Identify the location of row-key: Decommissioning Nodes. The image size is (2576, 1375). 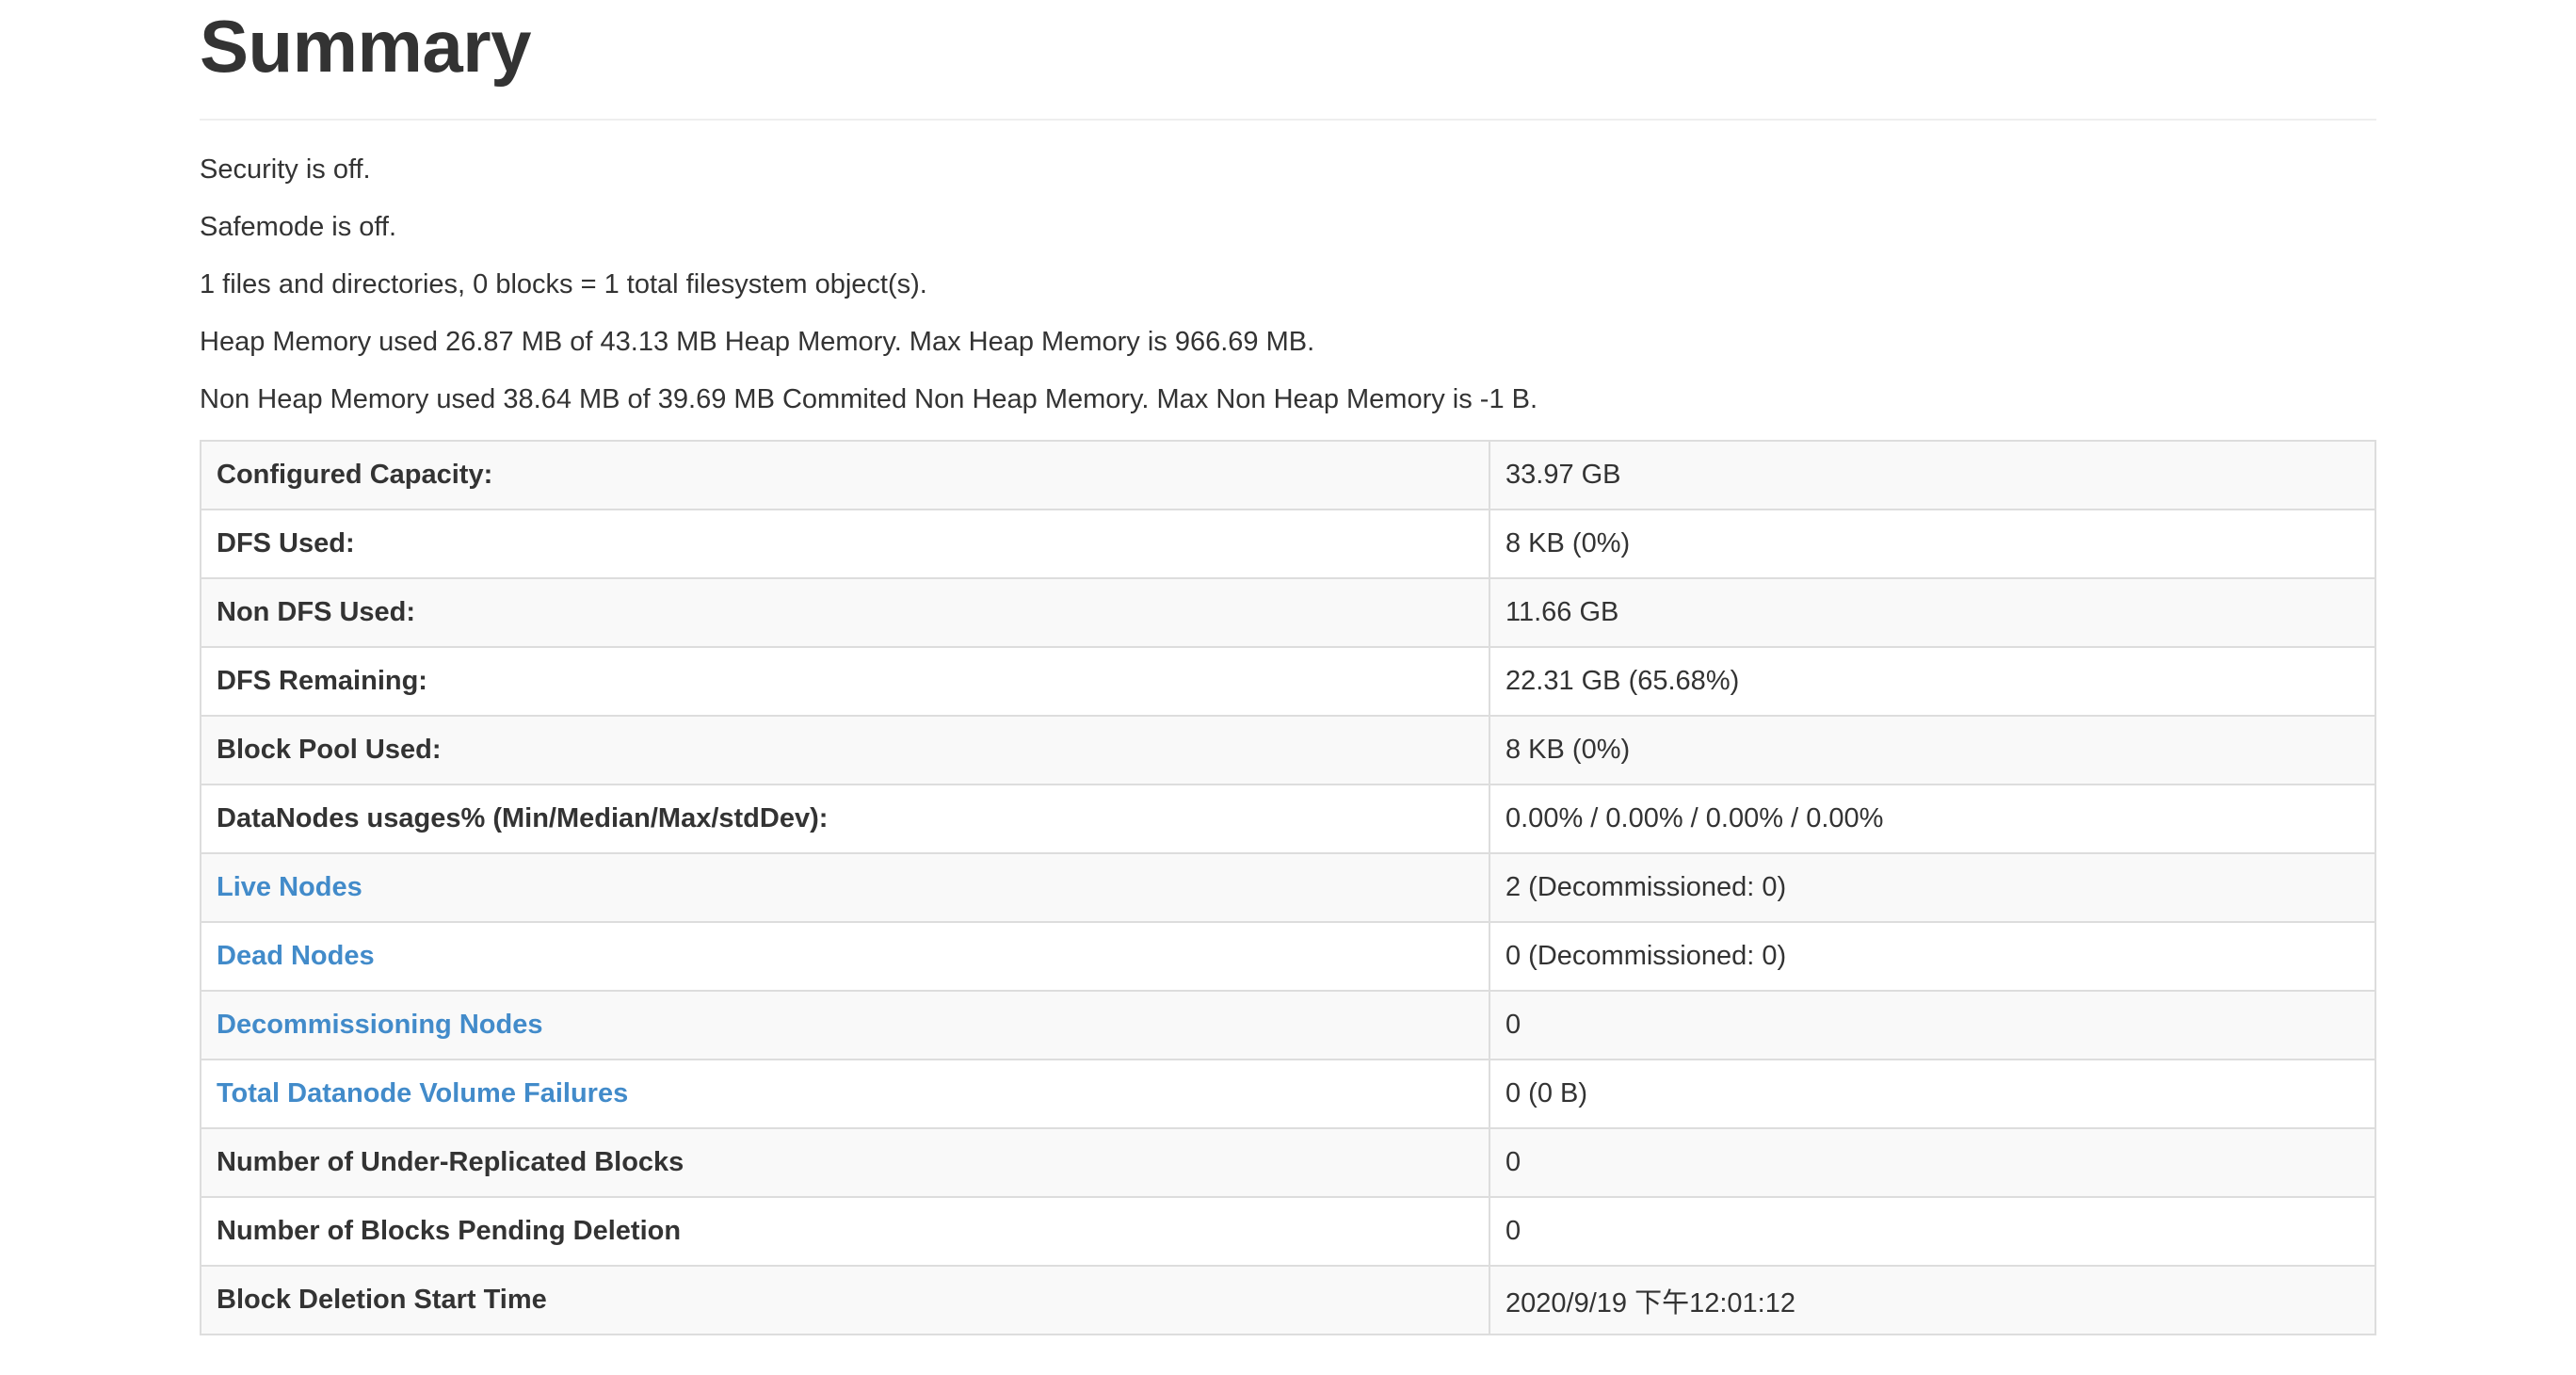
(845, 1025).